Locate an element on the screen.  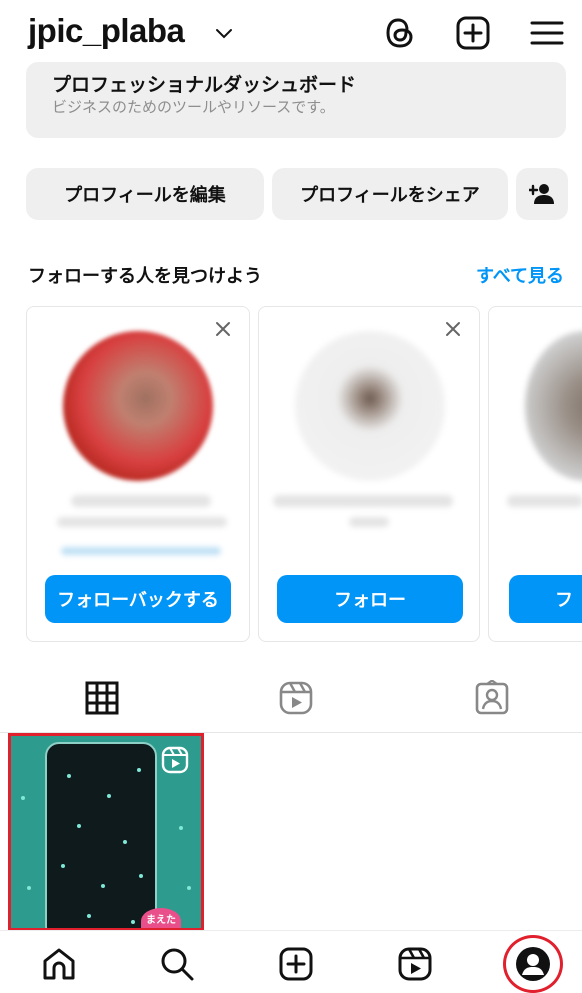
add-person-icon is located at coordinates (541, 194).